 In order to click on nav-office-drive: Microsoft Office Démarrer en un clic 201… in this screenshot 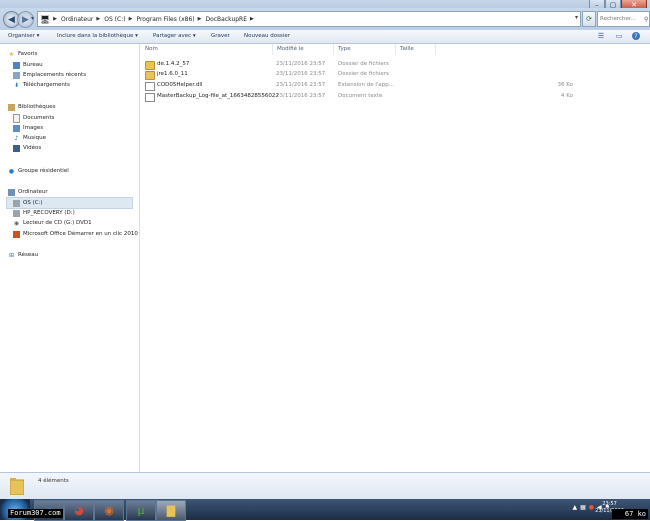, I will do `click(75, 234)`.